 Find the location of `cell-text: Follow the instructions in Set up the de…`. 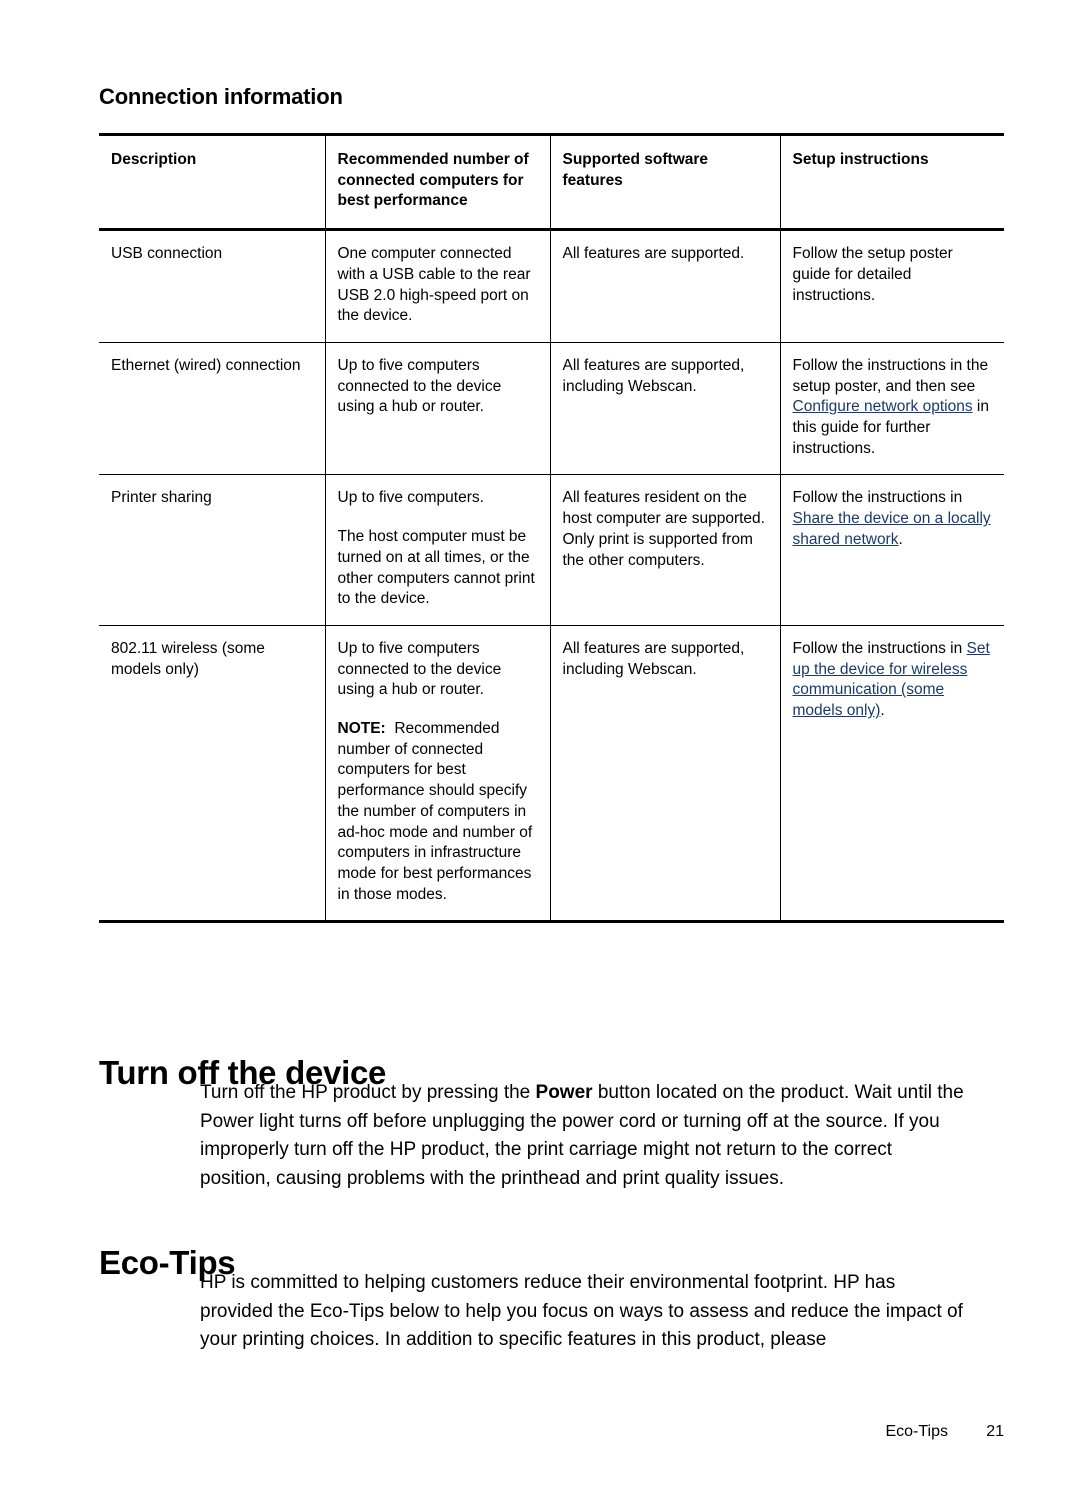

cell-text: Follow the instructions in Set up the de… is located at coordinates (893, 680).